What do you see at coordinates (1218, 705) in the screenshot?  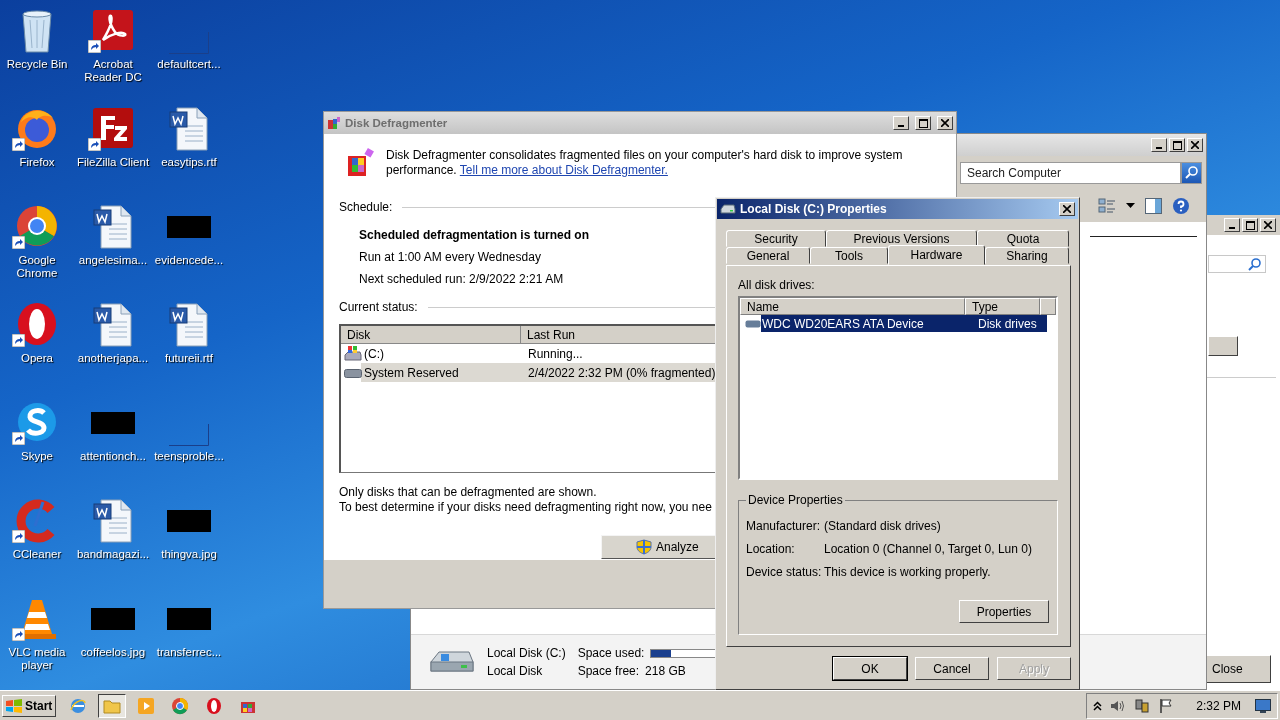 I see `clock: 2:32 PM` at bounding box center [1218, 705].